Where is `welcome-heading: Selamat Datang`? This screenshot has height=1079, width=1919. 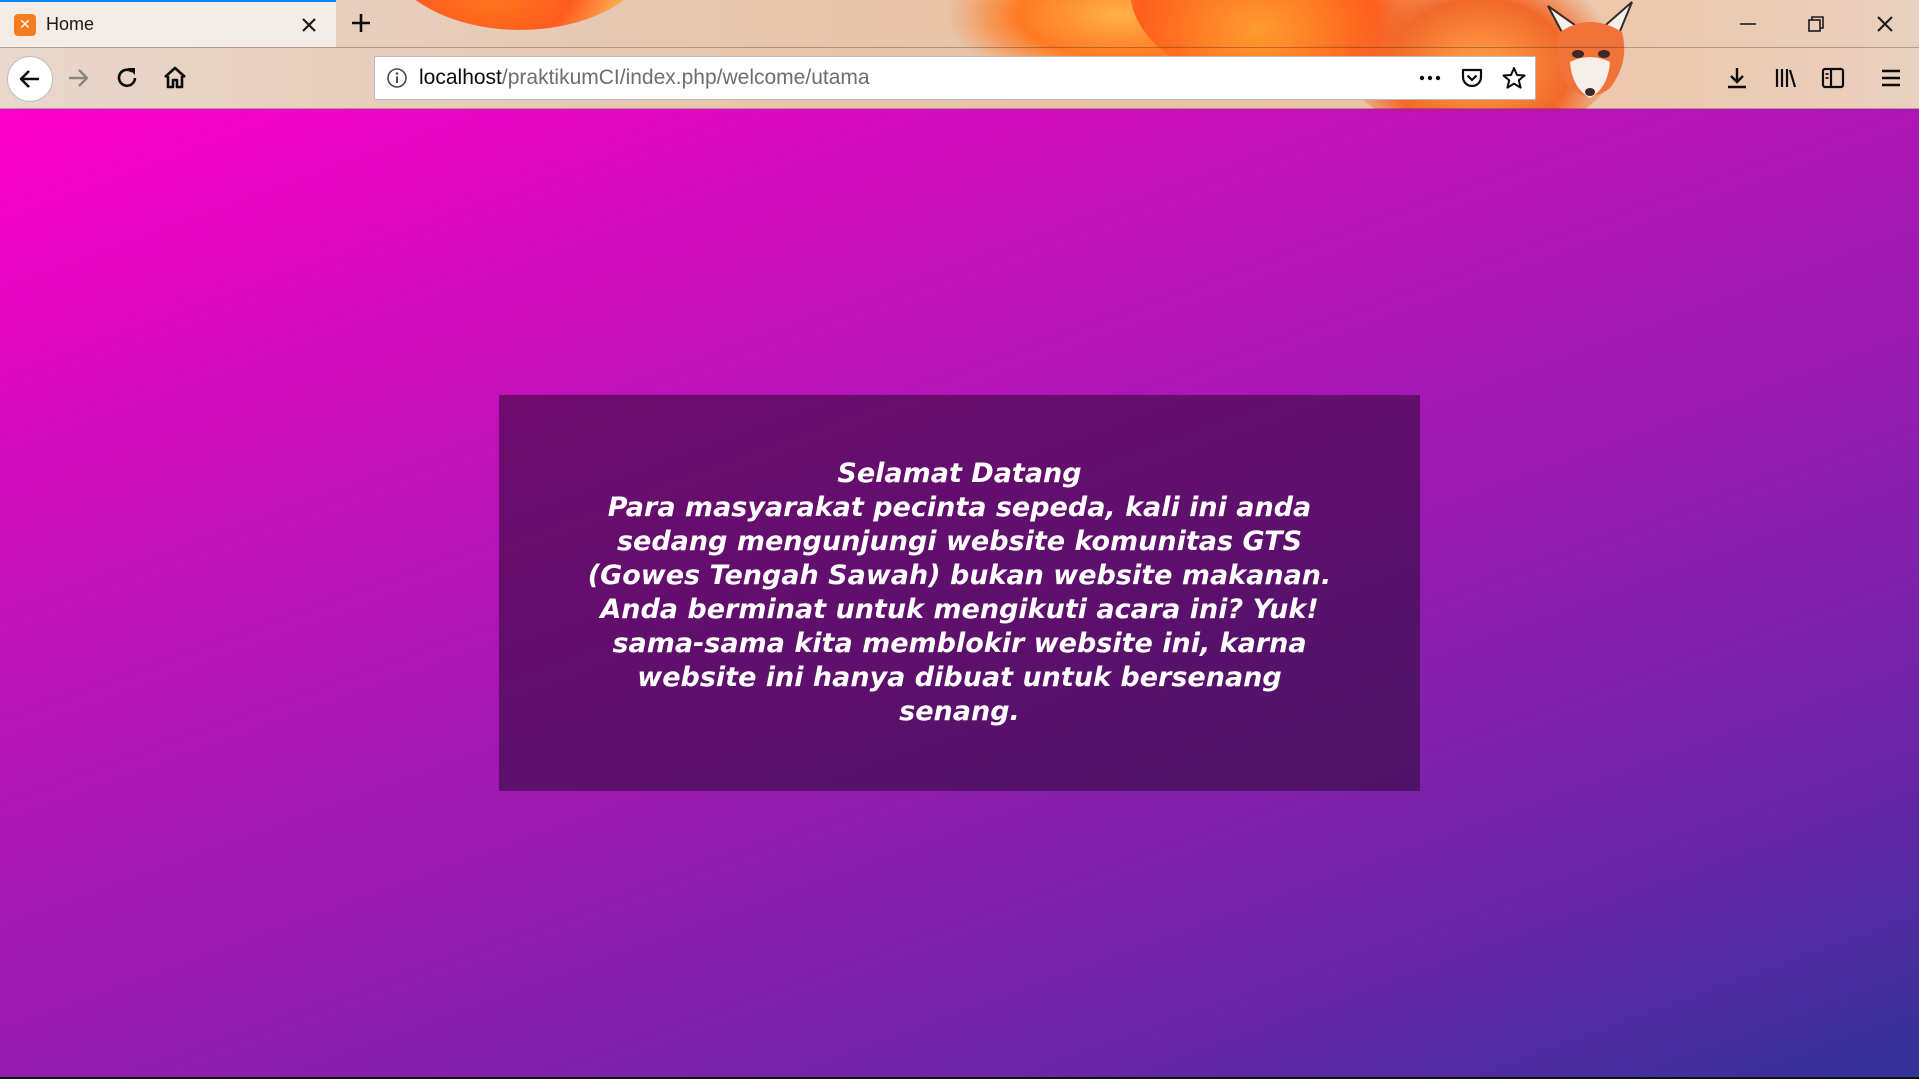
welcome-heading: Selamat Datang is located at coordinates (959, 473).